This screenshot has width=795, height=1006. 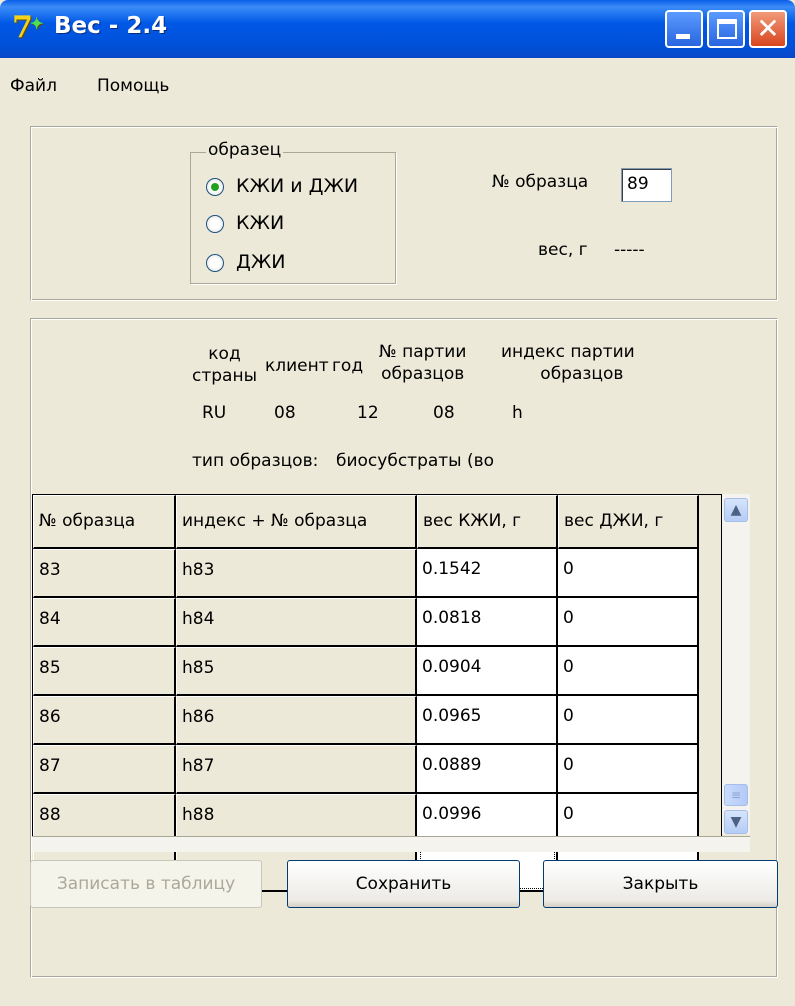 I want to click on column-header-sample-no: № образца, so click(x=104, y=522).